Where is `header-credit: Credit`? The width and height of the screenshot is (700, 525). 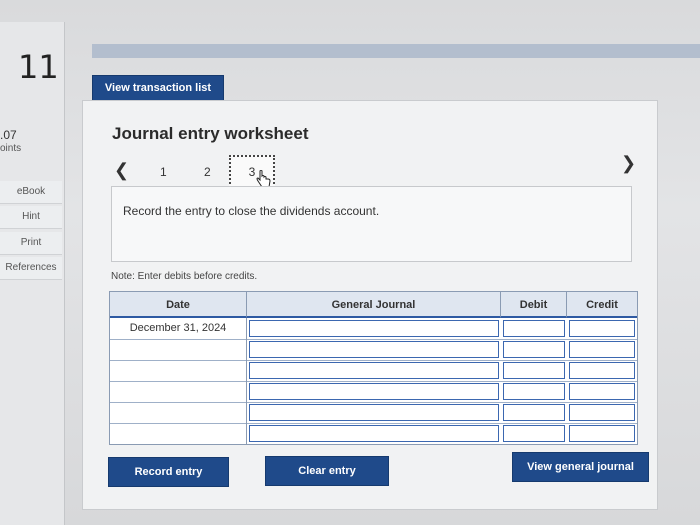 header-credit: Credit is located at coordinates (602, 305).